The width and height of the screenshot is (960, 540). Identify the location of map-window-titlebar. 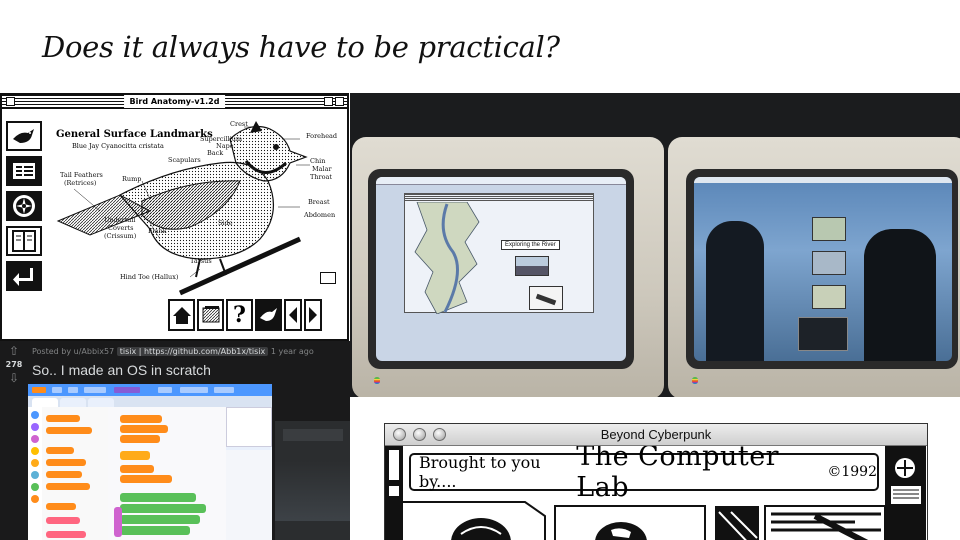
(499, 197).